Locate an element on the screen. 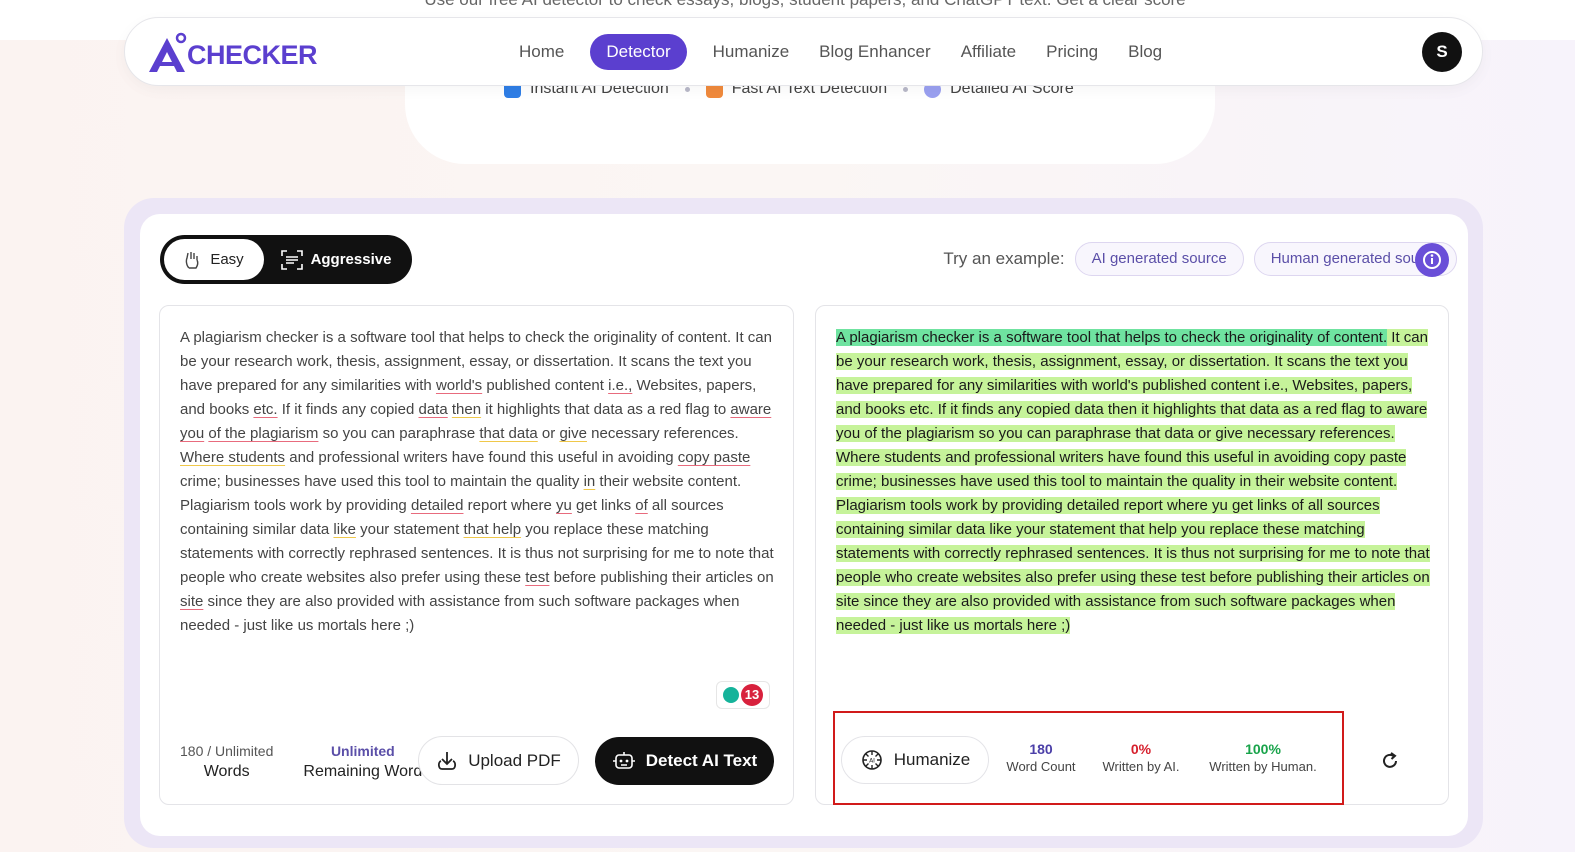 The width and height of the screenshot is (1575, 852). nav-humanize: Humanize is located at coordinates (751, 52).